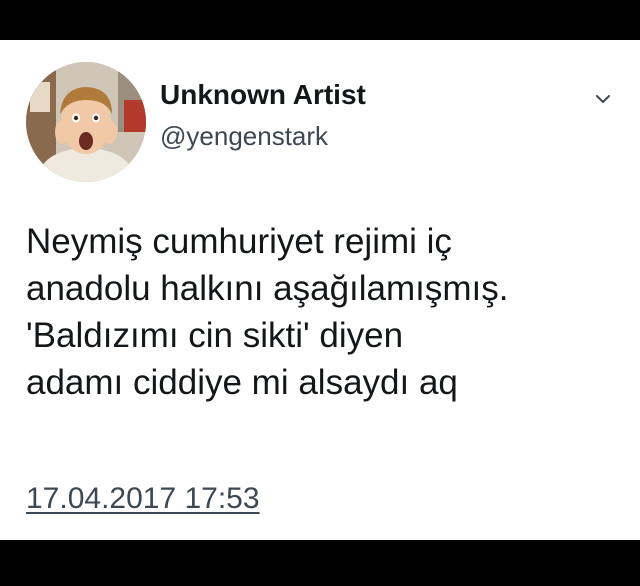  I want to click on tweet-text-line: anadolu halkını aşağılamışmış., so click(267, 288).